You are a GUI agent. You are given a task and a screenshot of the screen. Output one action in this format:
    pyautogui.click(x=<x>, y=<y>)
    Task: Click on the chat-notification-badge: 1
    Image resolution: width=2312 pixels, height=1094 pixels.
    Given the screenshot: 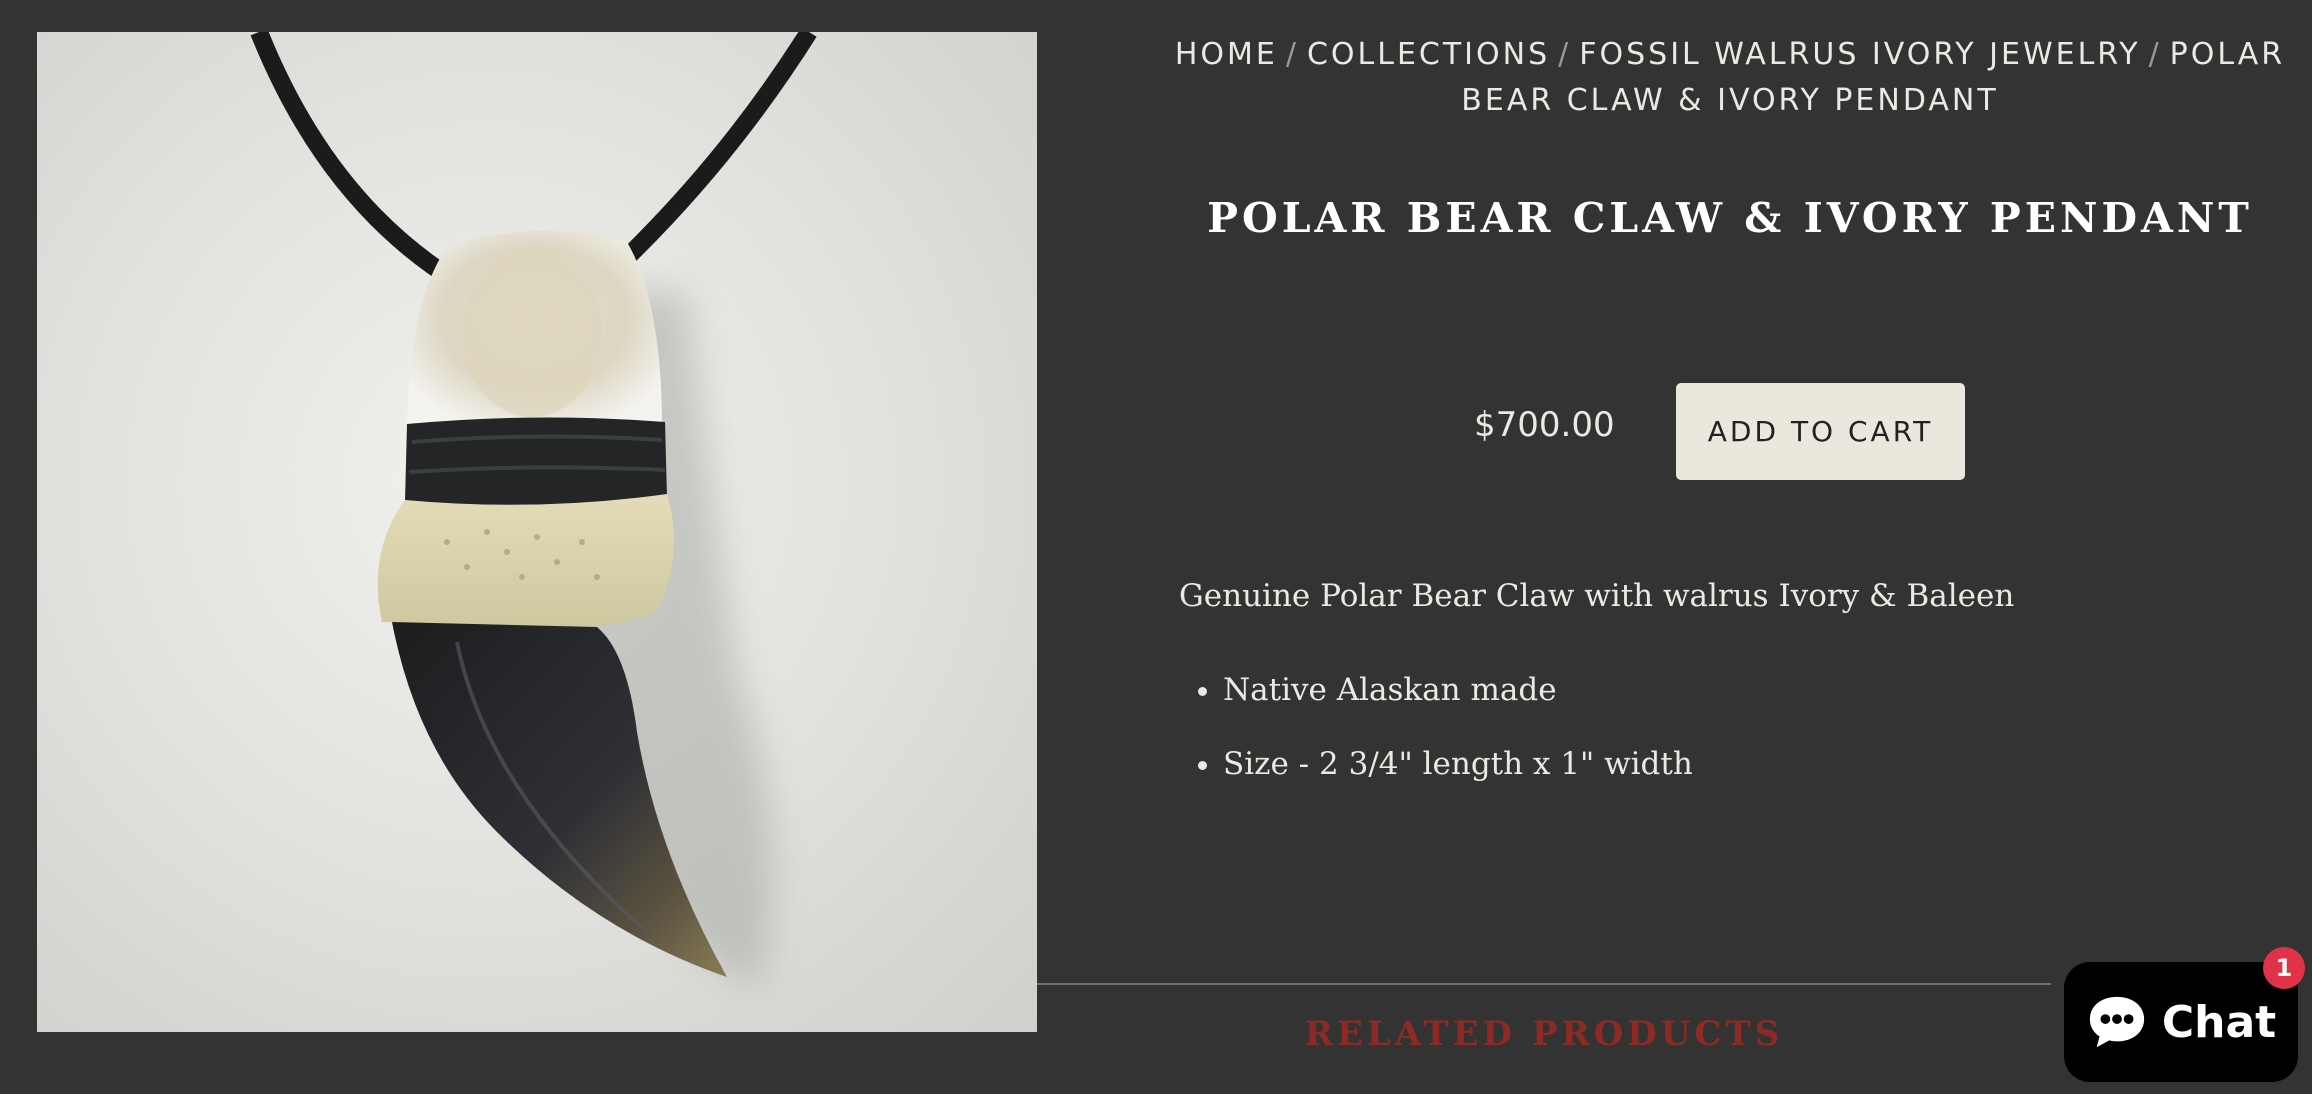 What is the action you would take?
    pyautogui.click(x=2284, y=968)
    